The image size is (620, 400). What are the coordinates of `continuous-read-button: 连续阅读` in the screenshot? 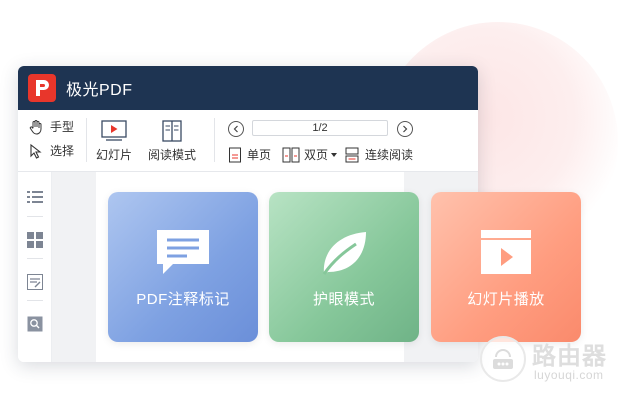 It's located at (378, 154).